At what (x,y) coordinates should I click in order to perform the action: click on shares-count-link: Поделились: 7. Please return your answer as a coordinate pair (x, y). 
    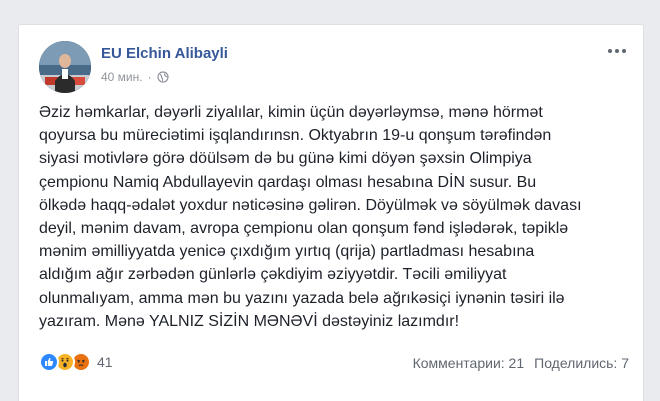
    Looking at the image, I should click on (581, 363).